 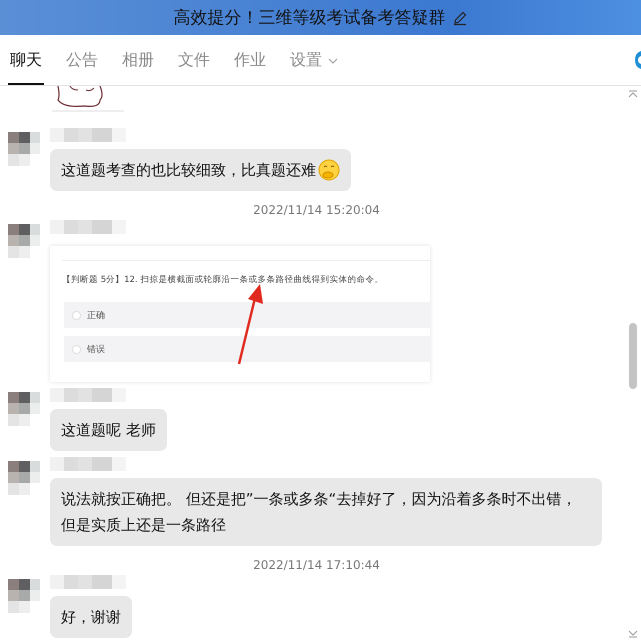 I want to click on message-bubble: 这道题考查的也比较细致，比真题还难, so click(x=200, y=170).